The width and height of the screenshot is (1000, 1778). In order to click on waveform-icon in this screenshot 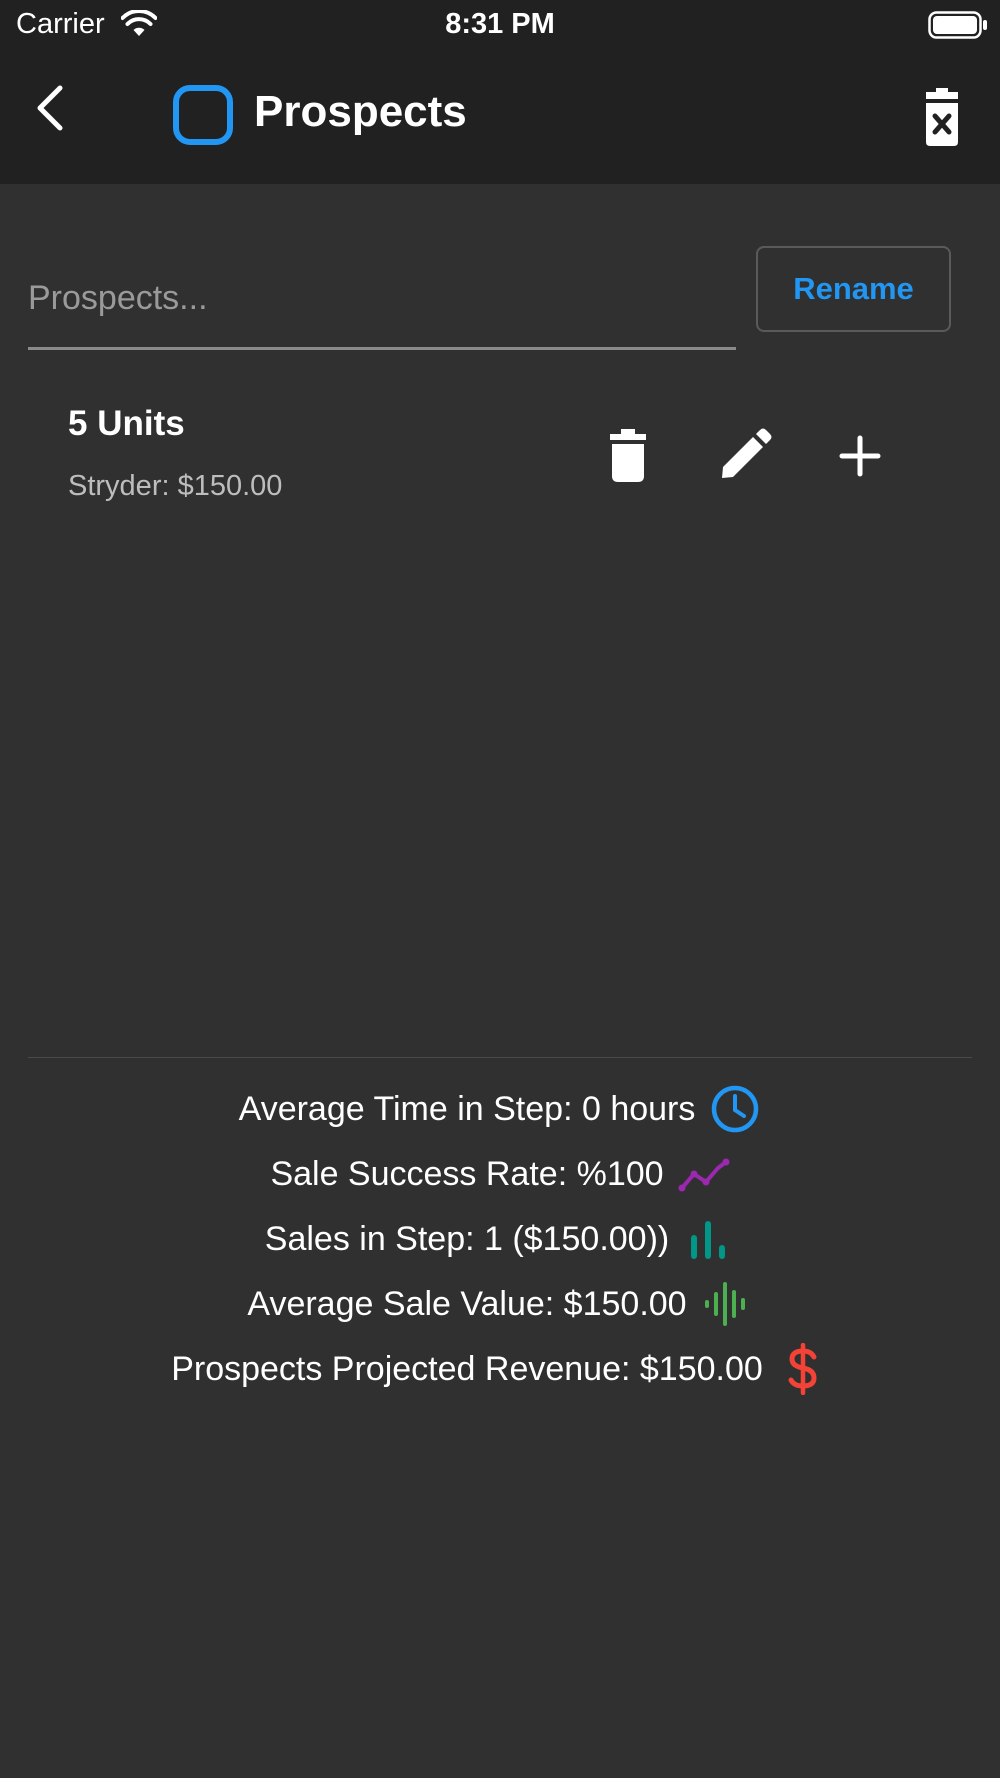, I will do `click(724, 1304)`.